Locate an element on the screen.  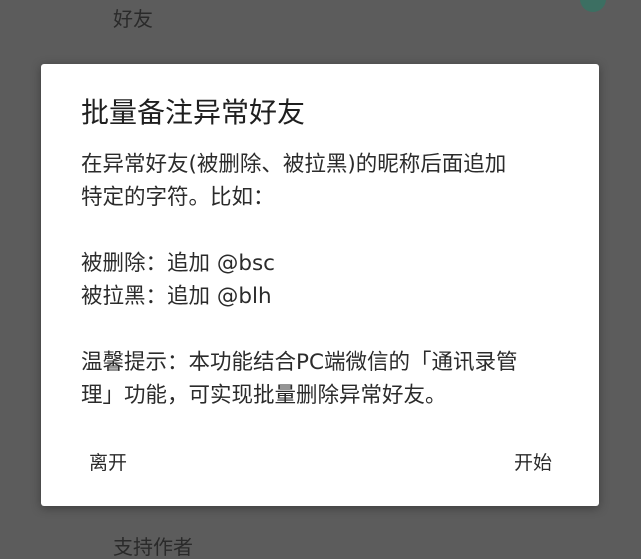
corner-avatar-icon is located at coordinates (593, 6).